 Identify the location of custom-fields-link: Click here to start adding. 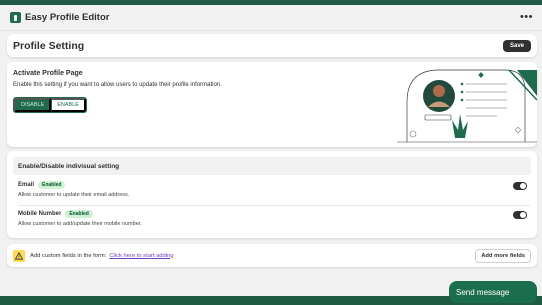
(141, 256).